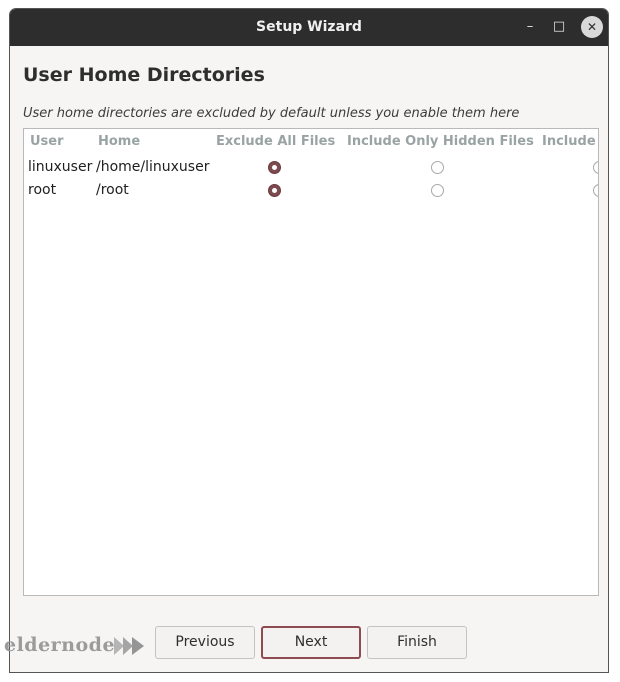 Image resolution: width=620 pixels, height=682 pixels. Describe the element at coordinates (153, 167) in the screenshot. I see `row-linuxuser-home: /home/linuxuser` at that location.